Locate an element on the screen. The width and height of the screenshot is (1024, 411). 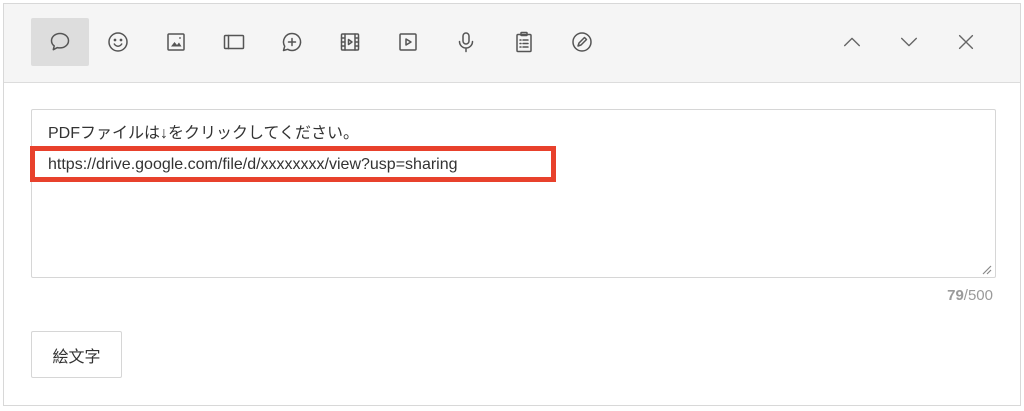
character-count: 79 is located at coordinates (955, 295).